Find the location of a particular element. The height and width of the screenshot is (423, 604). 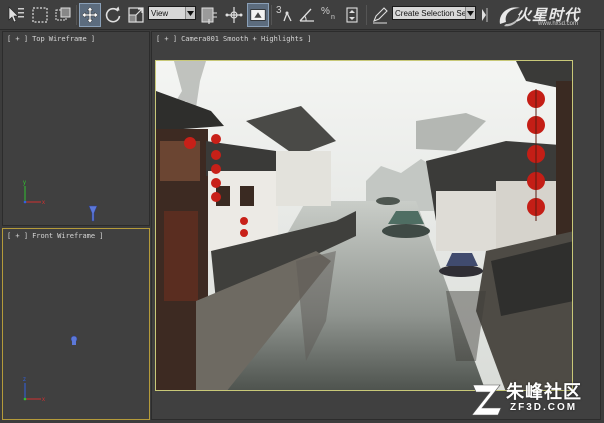

window-crossing-button is located at coordinates (63, 15).